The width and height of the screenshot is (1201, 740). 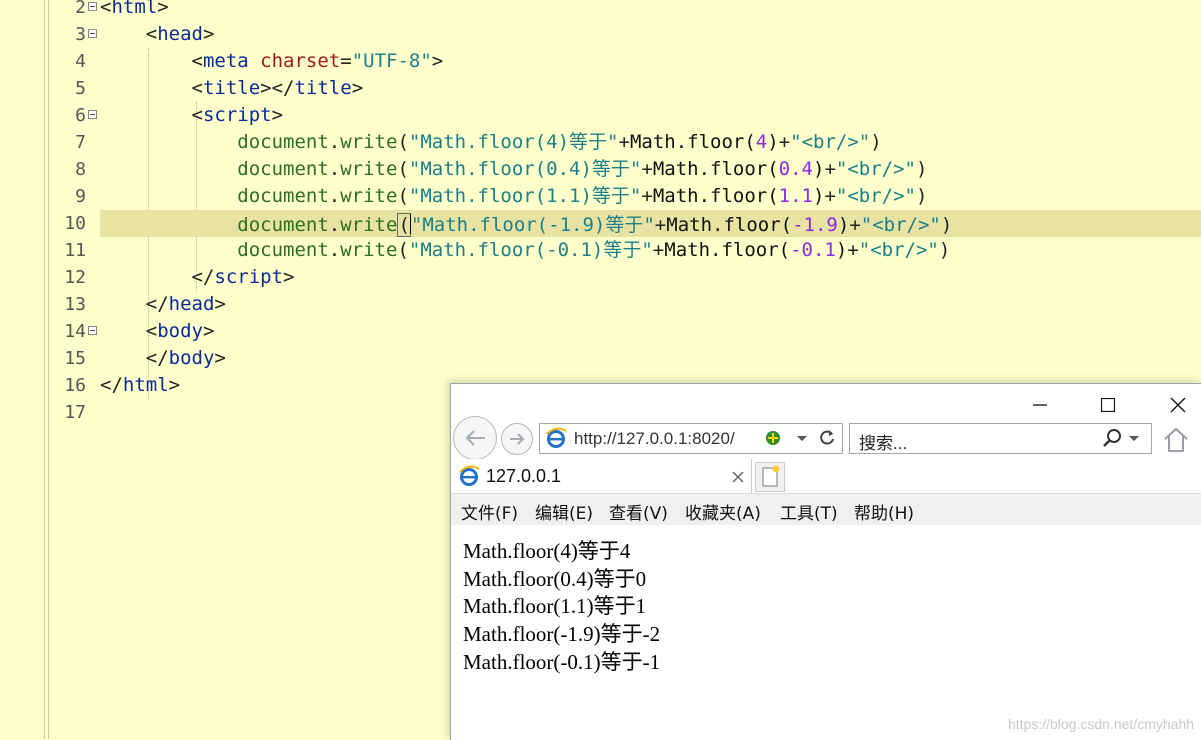 What do you see at coordinates (562, 634) in the screenshot?
I see `output-line: Math.floor(-1.9)等于-2` at bounding box center [562, 634].